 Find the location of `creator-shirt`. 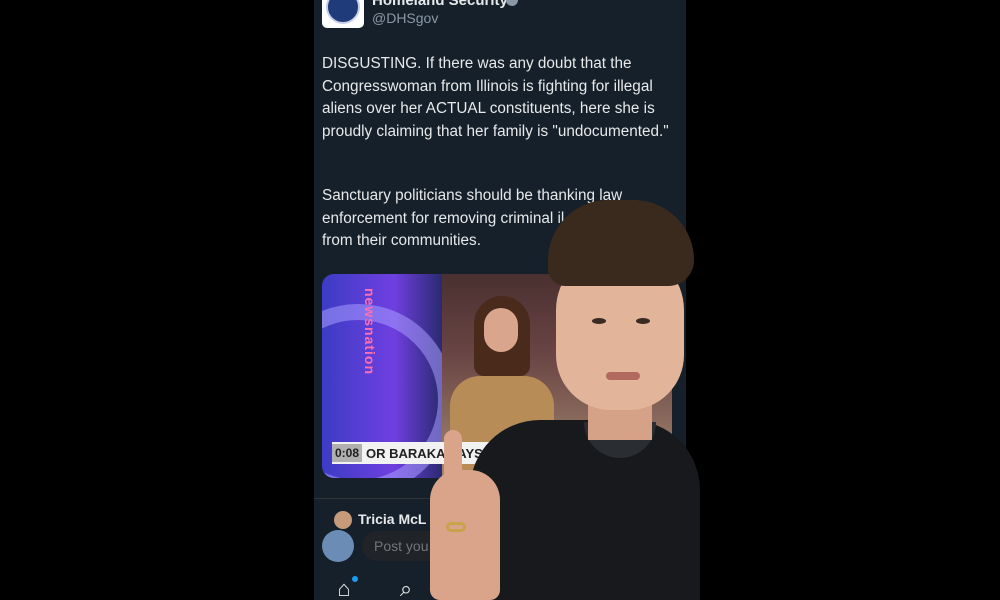

creator-shirt is located at coordinates (585, 510).